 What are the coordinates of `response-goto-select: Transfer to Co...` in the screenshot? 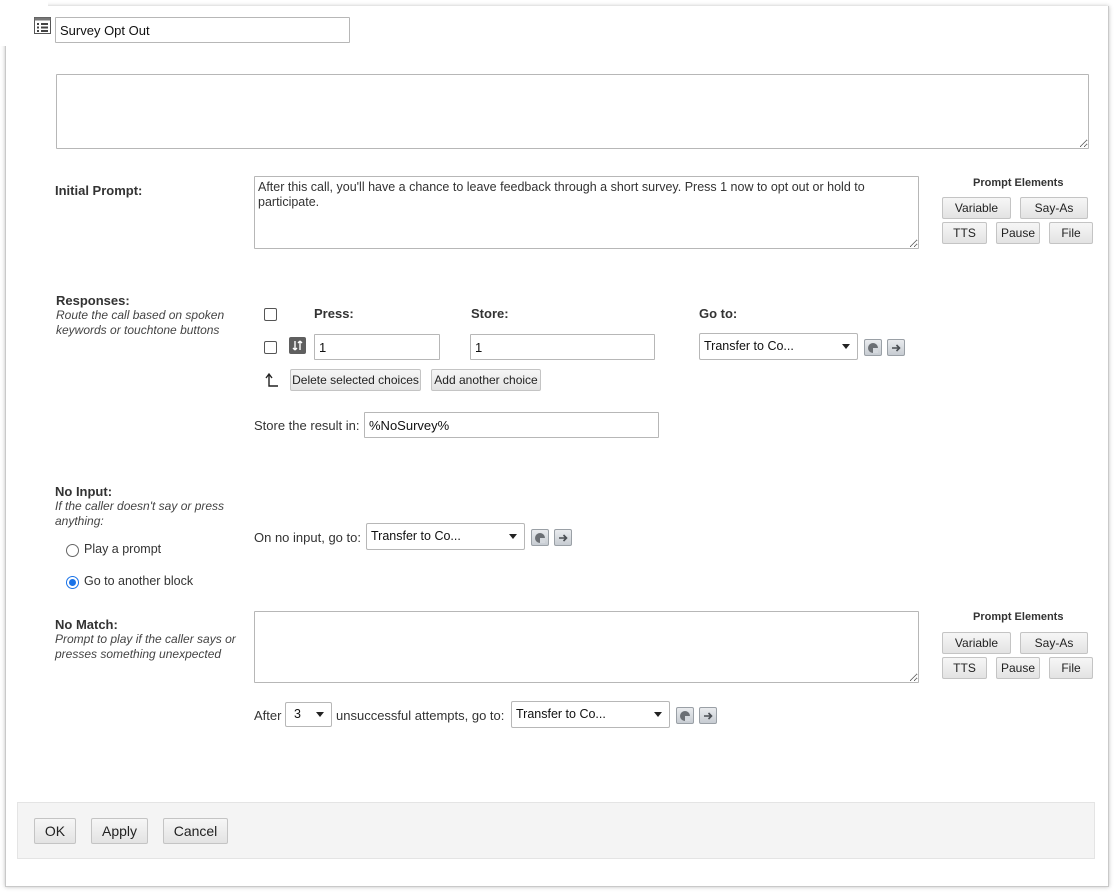 It's located at (778, 346).